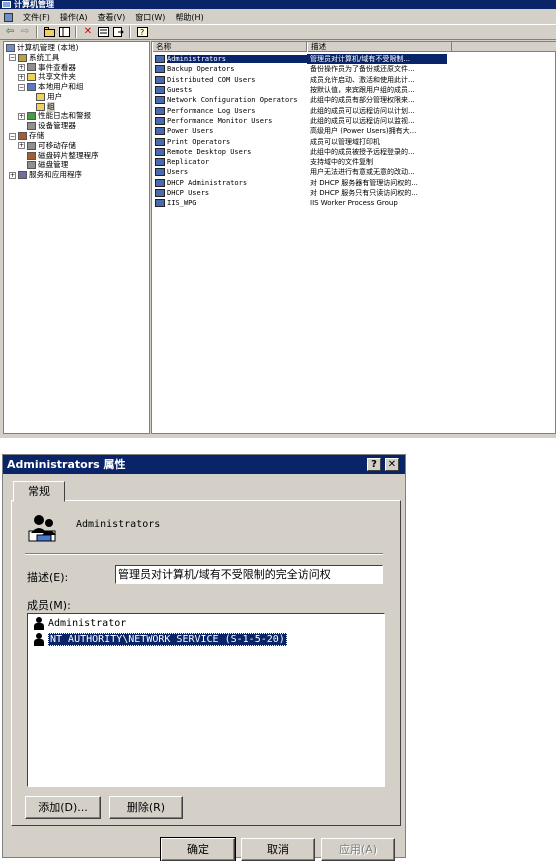  What do you see at coordinates (278, 4) in the screenshot?
I see `window-title-bar: 计算机管理` at bounding box center [278, 4].